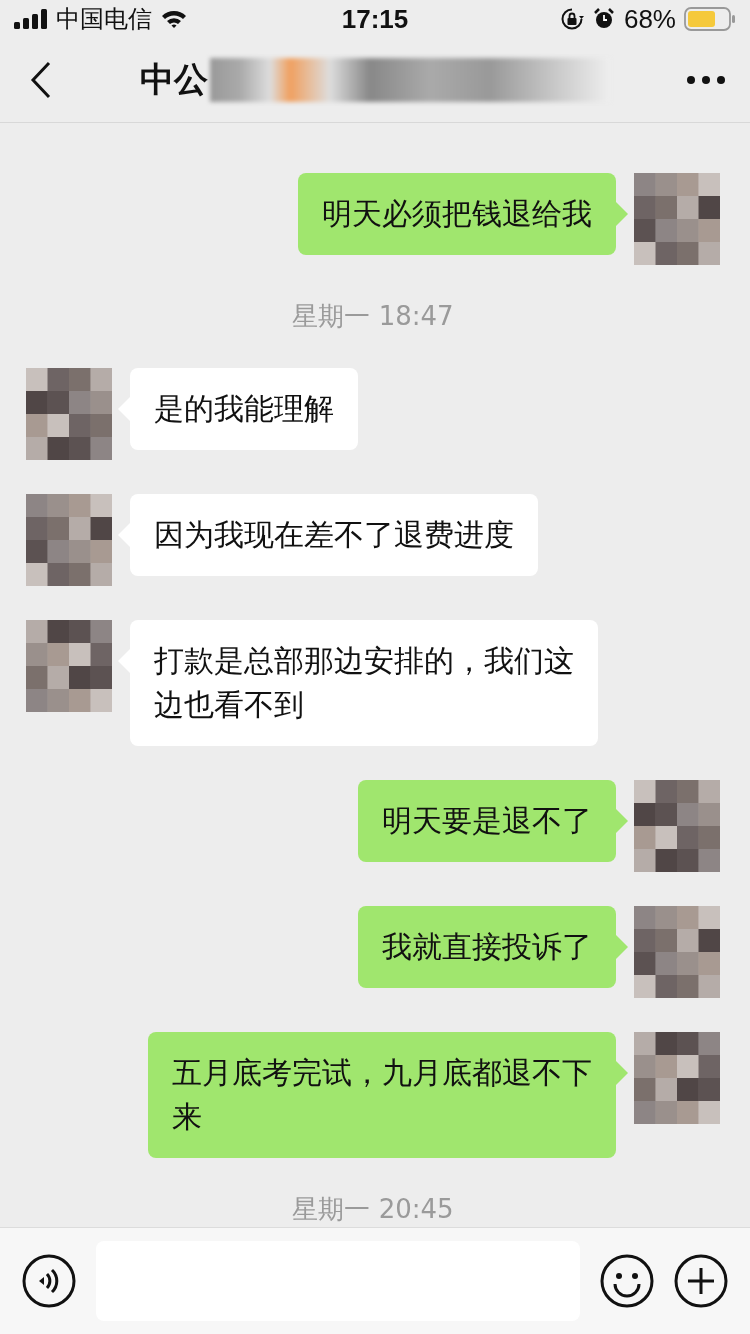  I want to click on message-bubble: 因为我现在差不了退费进度, so click(334, 534).